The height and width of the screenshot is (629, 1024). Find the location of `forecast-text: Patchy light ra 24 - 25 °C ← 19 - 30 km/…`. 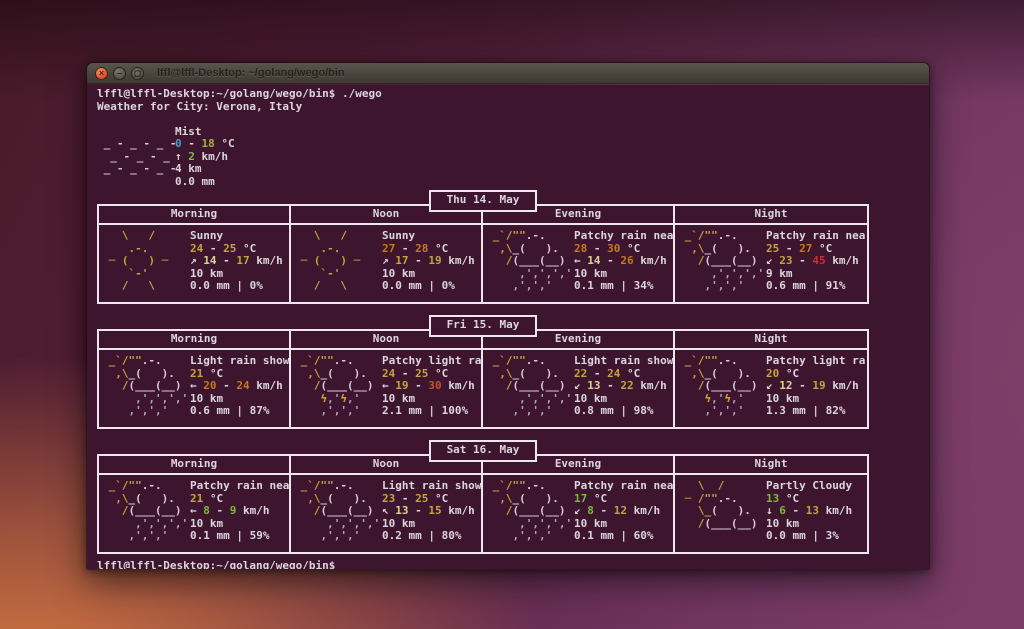

forecast-text: Patchy light ra 24 - 25 °C ← 19 - 30 km/… is located at coordinates (431, 386).